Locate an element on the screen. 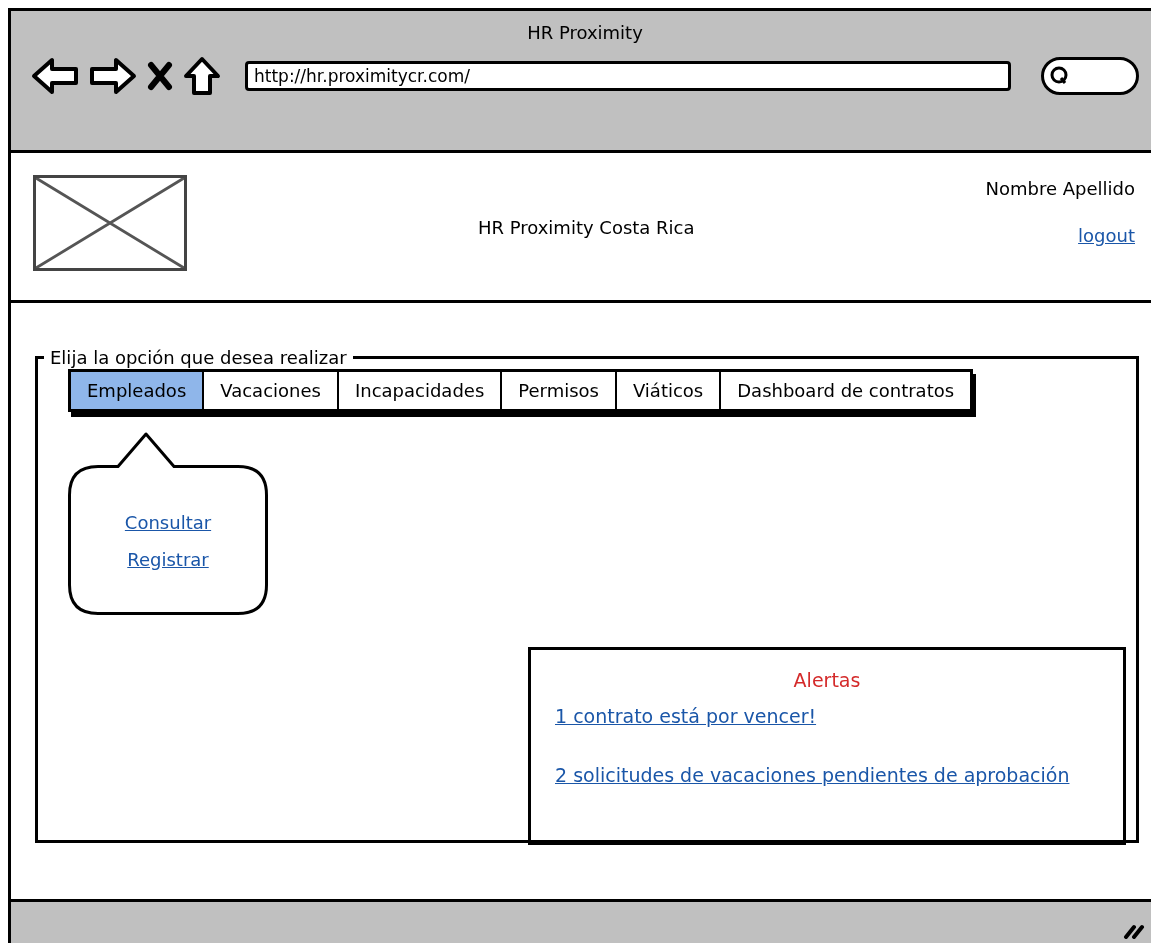 This screenshot has height=943, width=1151. alert-link: 1 contrato está por vencer! is located at coordinates (686, 716).